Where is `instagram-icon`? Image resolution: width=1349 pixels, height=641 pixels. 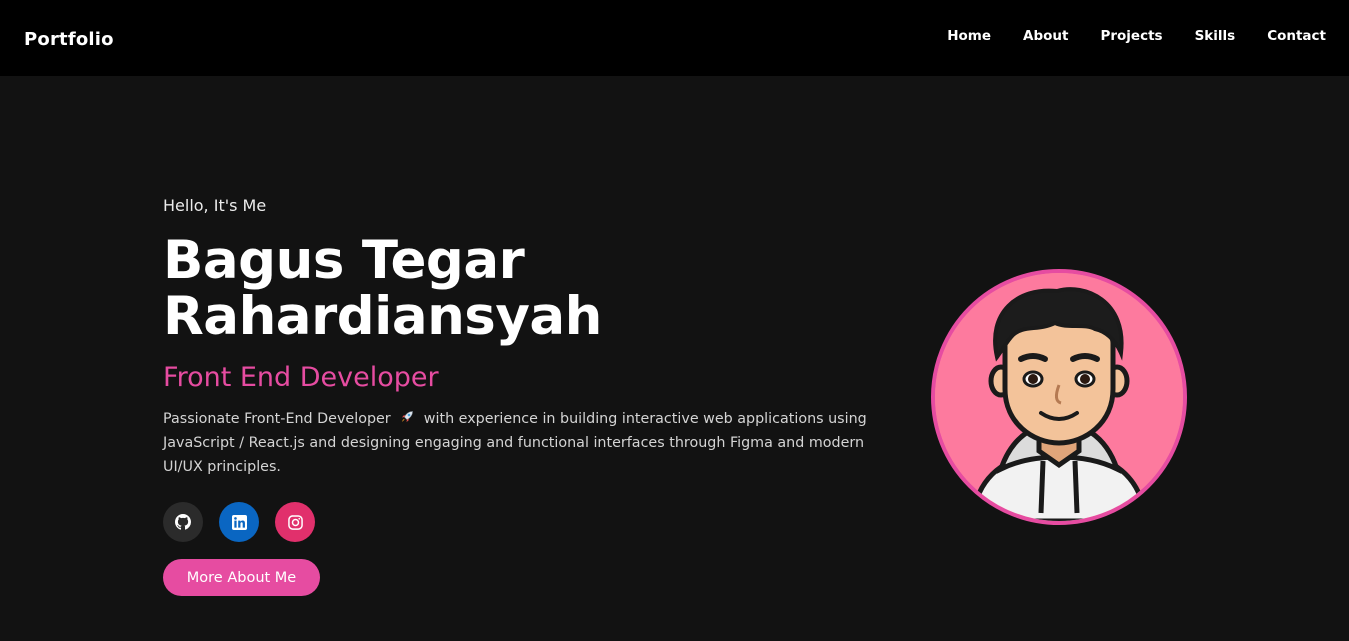 instagram-icon is located at coordinates (295, 522).